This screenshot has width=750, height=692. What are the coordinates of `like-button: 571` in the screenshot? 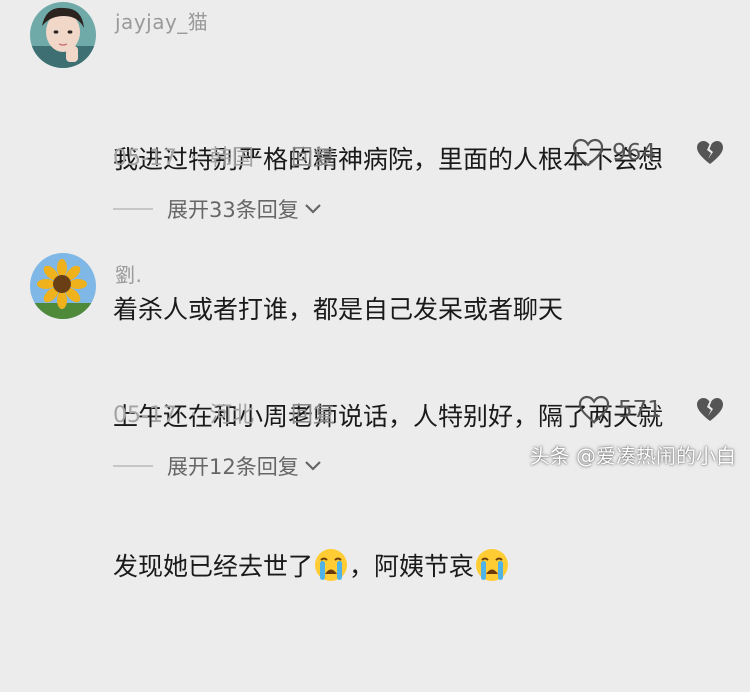 It's located at (620, 410).